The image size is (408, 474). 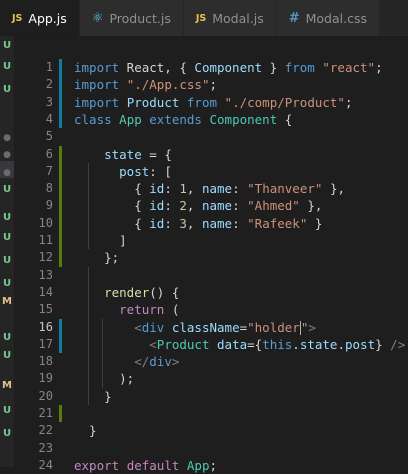 I want to click on line-number: 24, so click(x=45, y=464).